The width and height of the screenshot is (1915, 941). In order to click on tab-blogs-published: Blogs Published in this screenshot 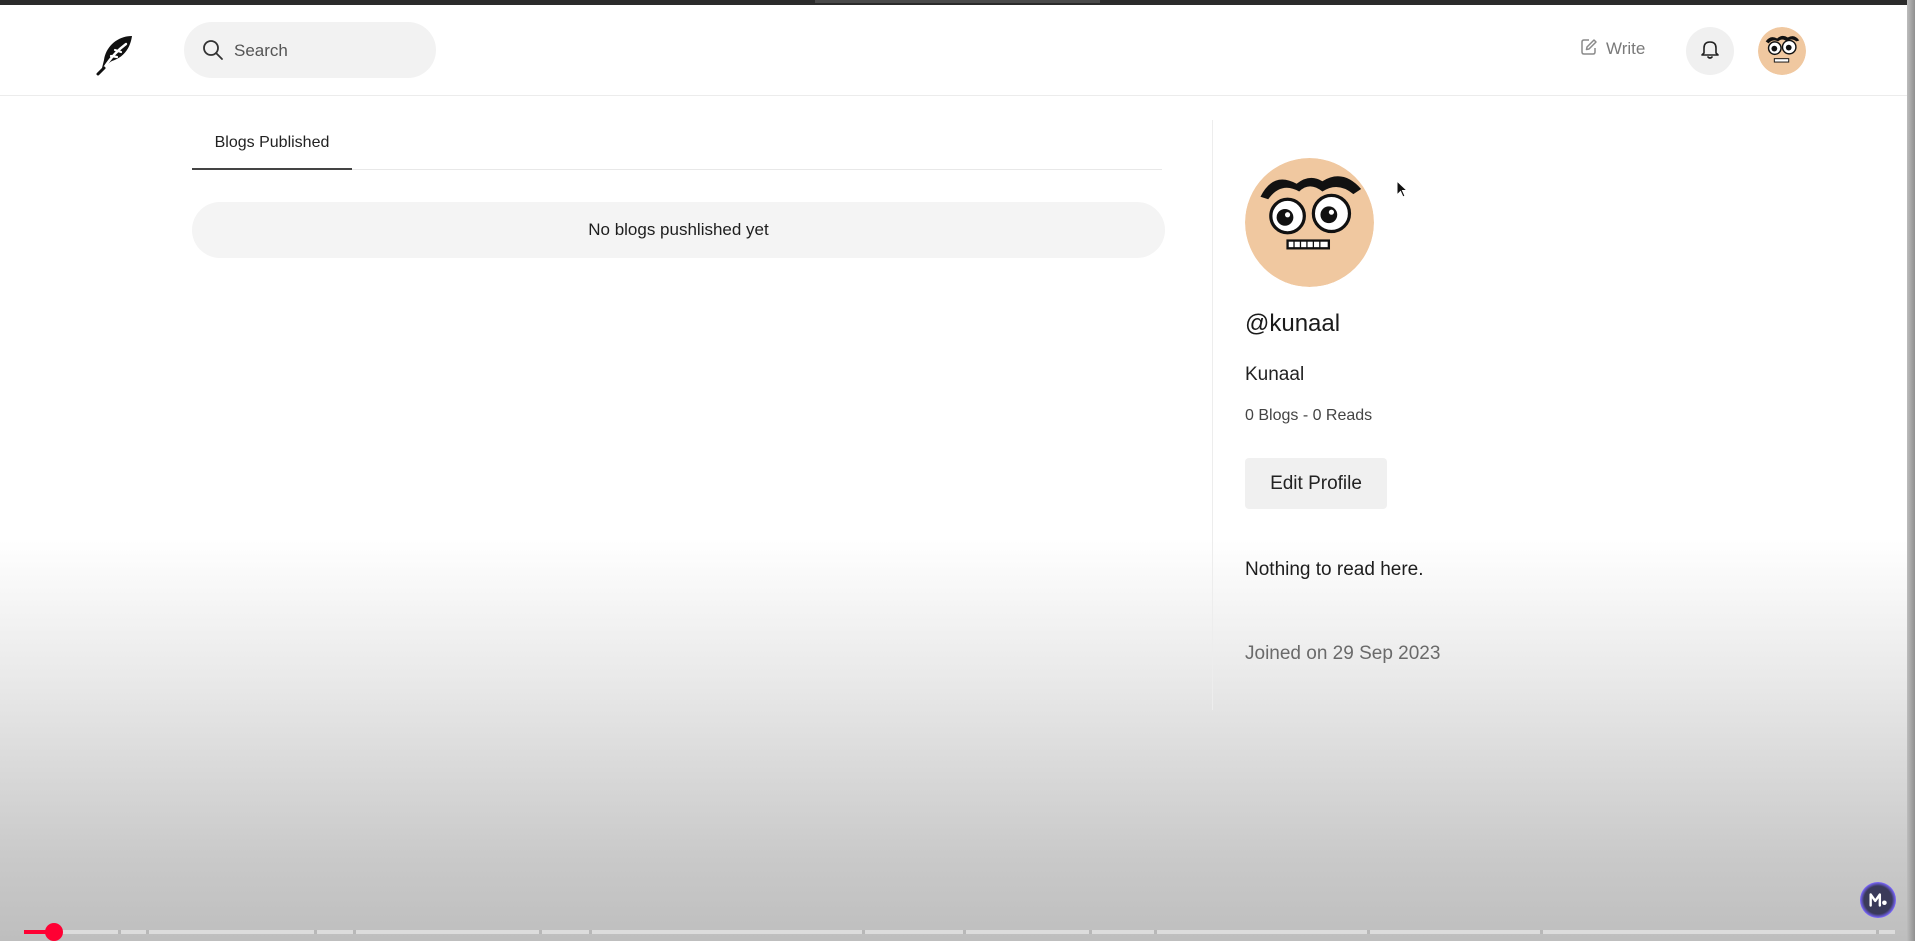, I will do `click(272, 144)`.